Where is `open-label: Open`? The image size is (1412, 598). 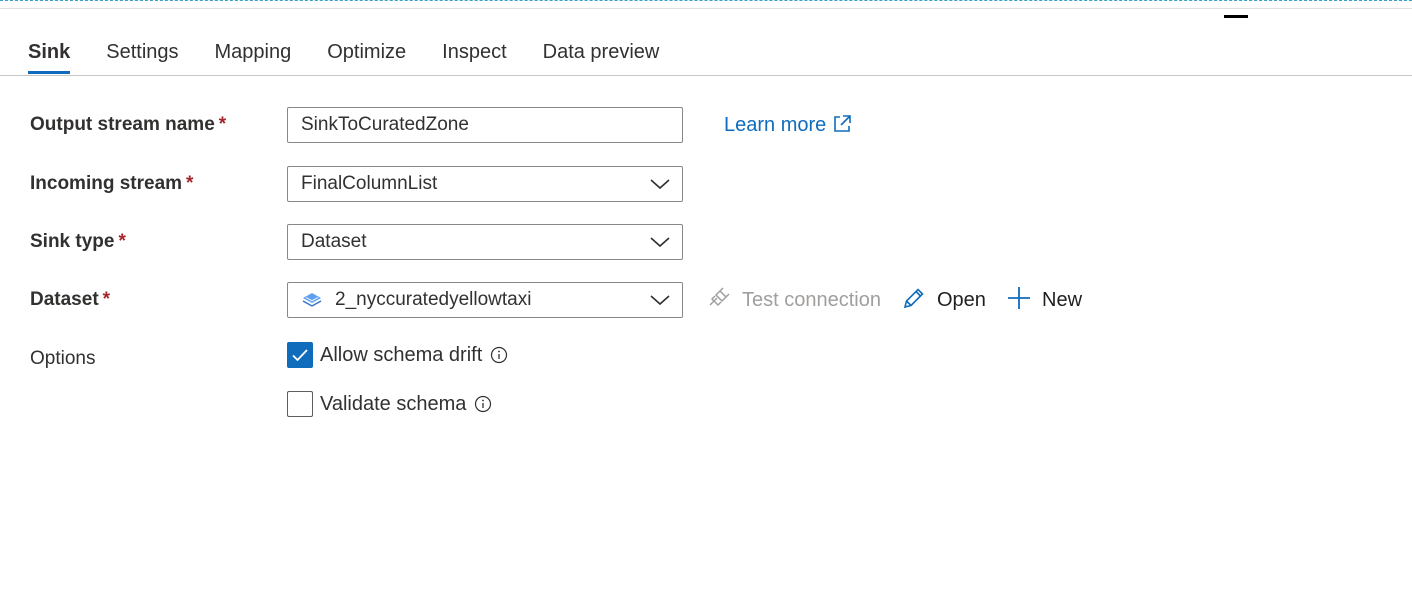
open-label: Open is located at coordinates (961, 300).